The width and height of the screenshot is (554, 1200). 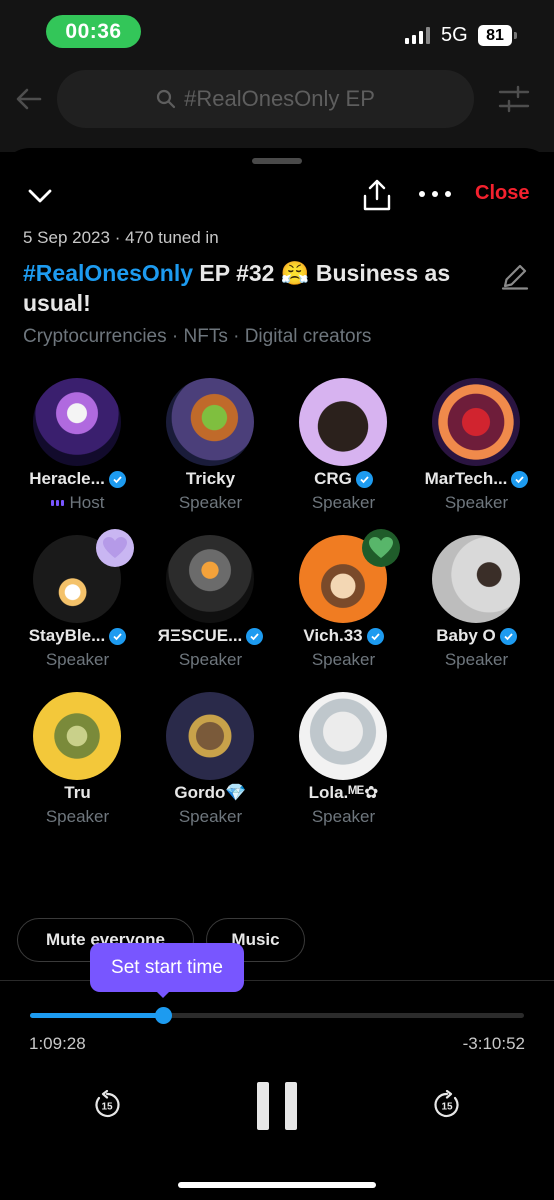 I want to click on speaker-card: Vich.33 Speaker, so click(x=343, y=607).